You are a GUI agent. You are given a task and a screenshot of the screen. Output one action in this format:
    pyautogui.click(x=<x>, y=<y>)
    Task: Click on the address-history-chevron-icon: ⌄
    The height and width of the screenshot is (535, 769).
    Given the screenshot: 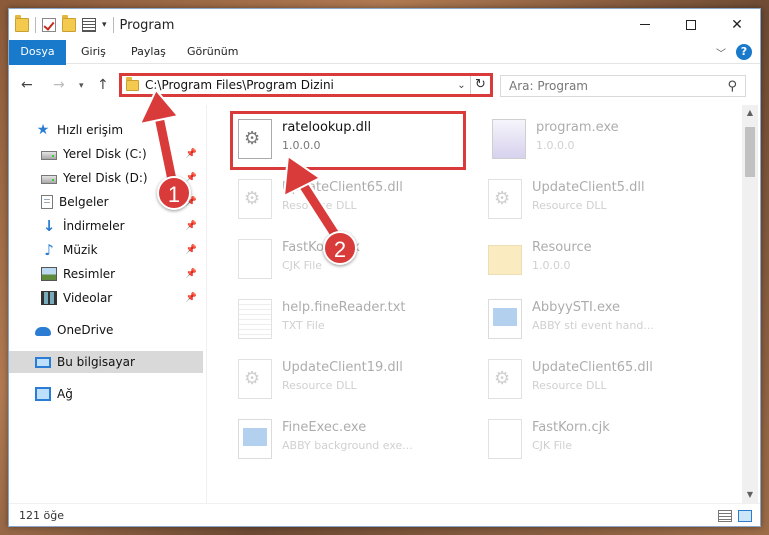 What is the action you would take?
    pyautogui.click(x=461, y=85)
    